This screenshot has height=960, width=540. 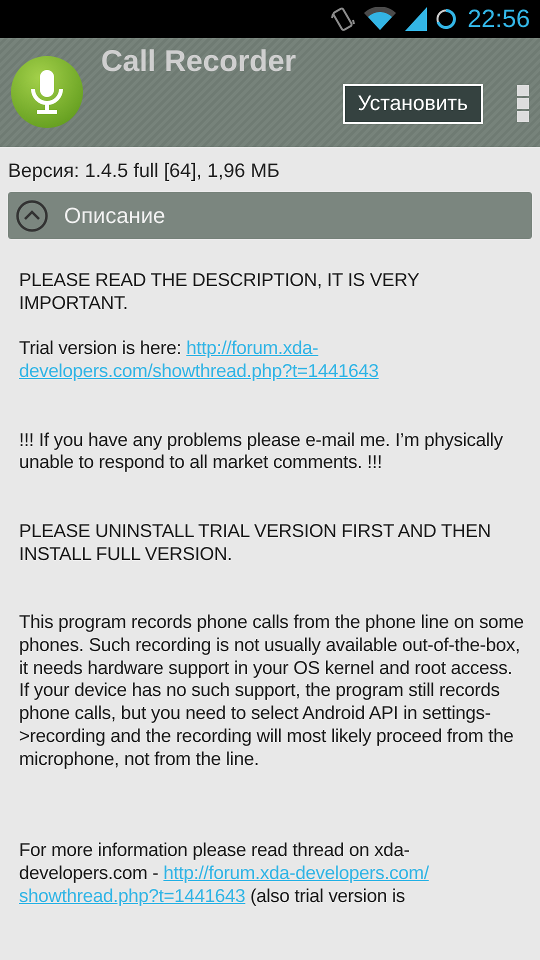 What do you see at coordinates (270, 215) in the screenshot?
I see `section-header: Описание` at bounding box center [270, 215].